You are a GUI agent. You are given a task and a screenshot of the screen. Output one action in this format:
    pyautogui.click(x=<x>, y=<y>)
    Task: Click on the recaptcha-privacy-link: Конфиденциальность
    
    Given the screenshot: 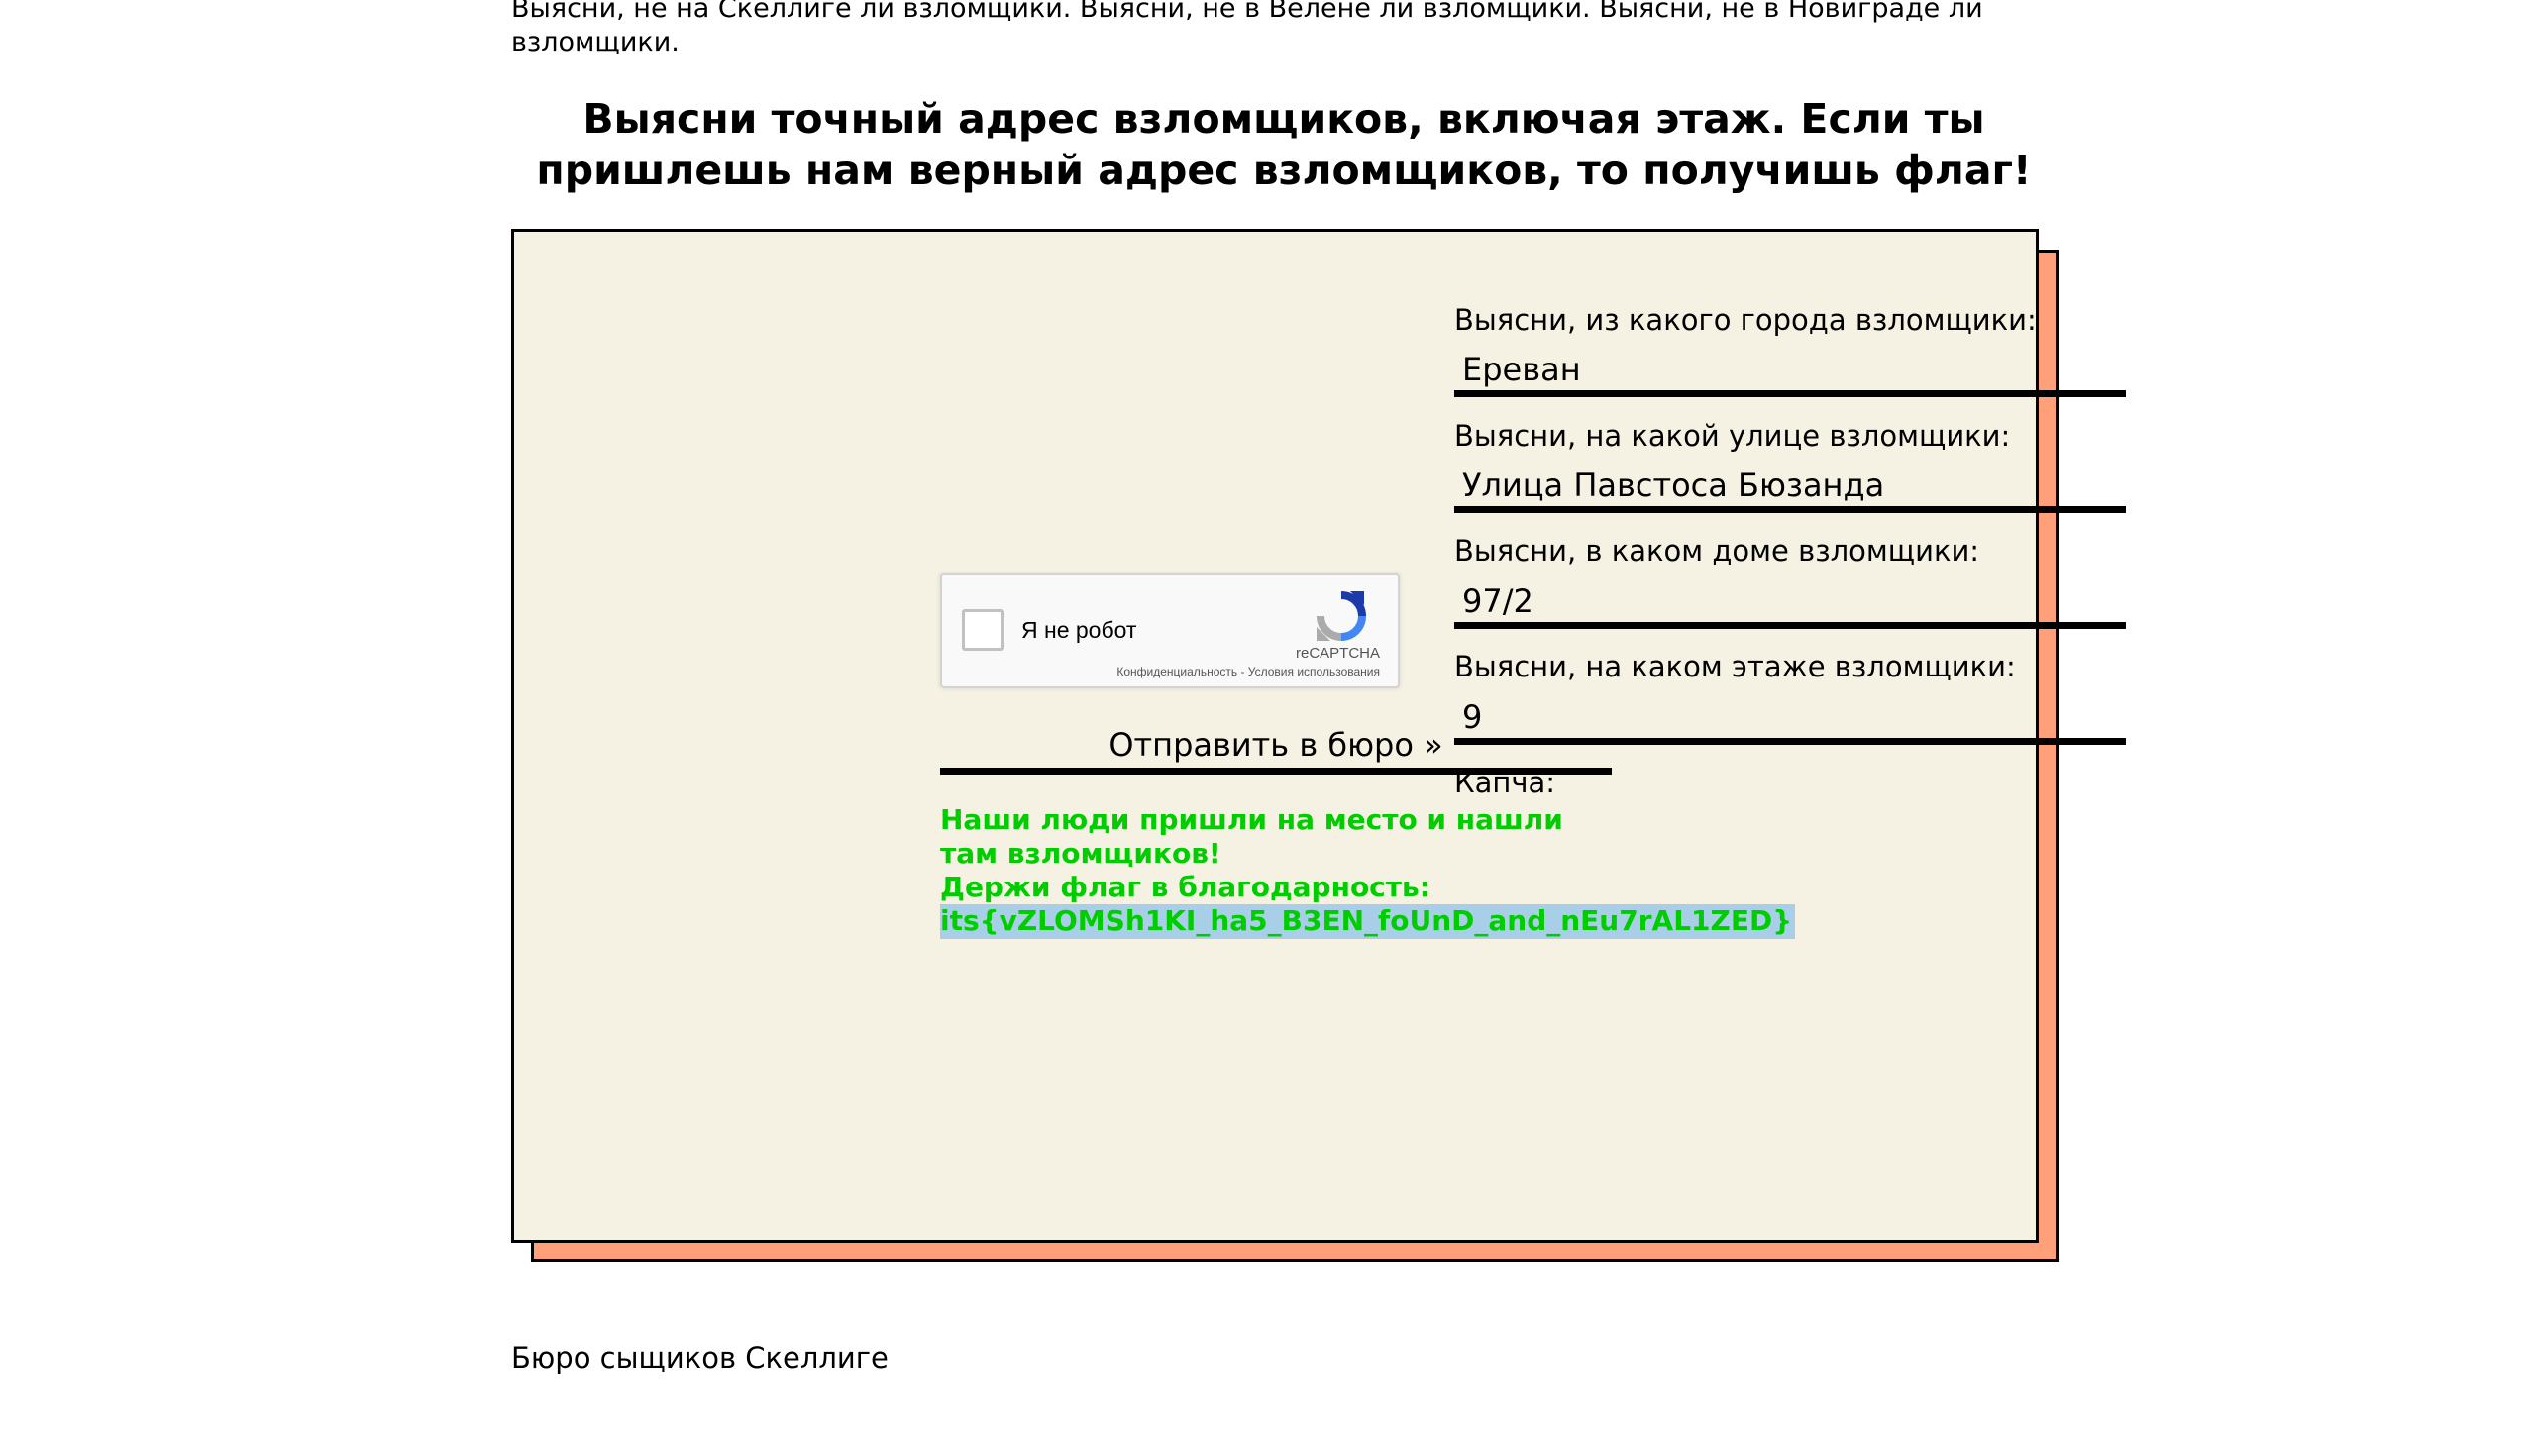 What is the action you would take?
    pyautogui.click(x=1176, y=671)
    